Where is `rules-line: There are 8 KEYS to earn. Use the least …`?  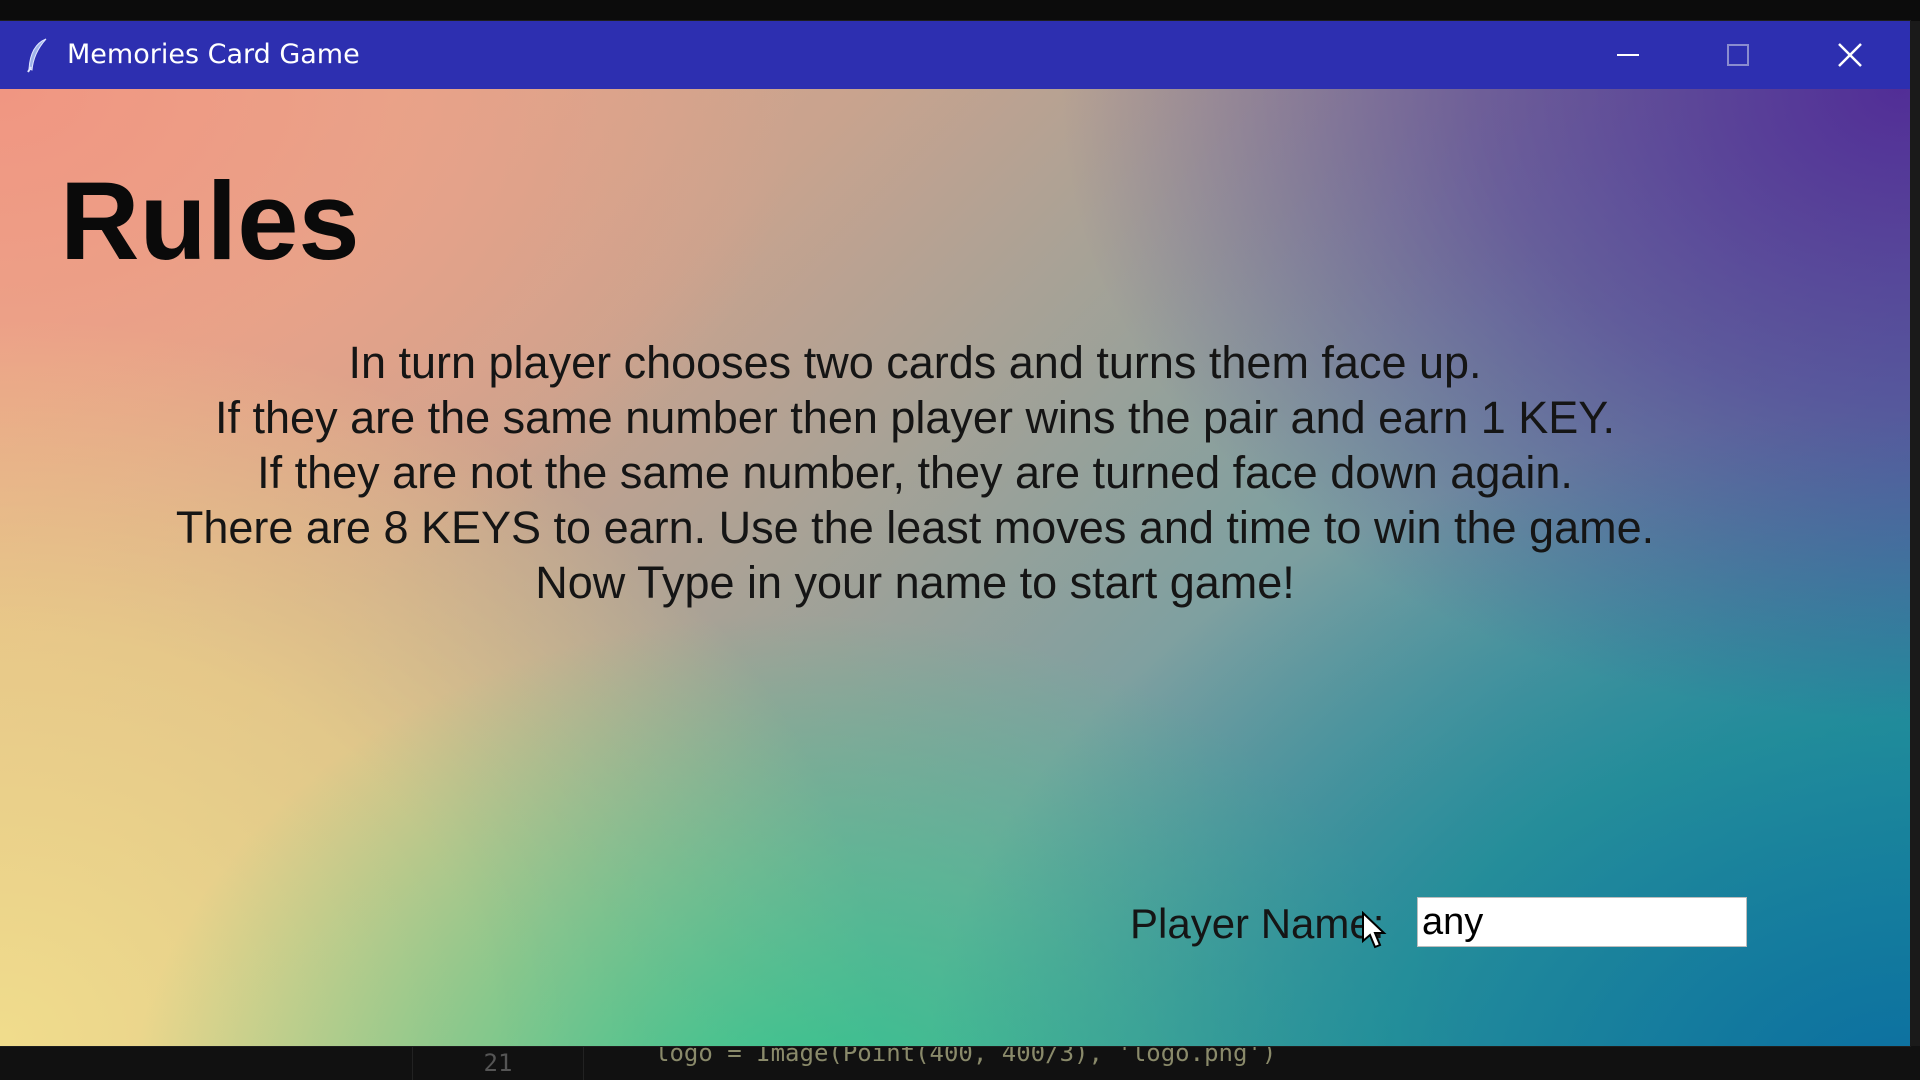 rules-line: There are 8 KEYS to earn. Use the least … is located at coordinates (915, 527).